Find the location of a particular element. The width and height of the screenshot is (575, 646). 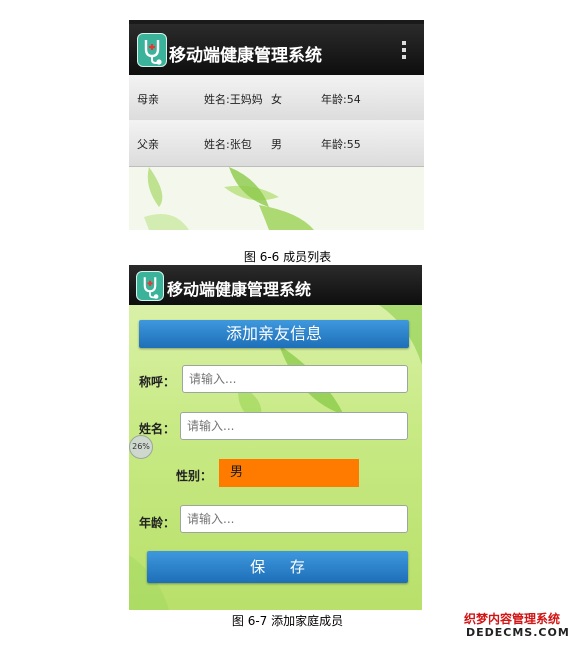

save-button: 保 存 is located at coordinates (277, 567).